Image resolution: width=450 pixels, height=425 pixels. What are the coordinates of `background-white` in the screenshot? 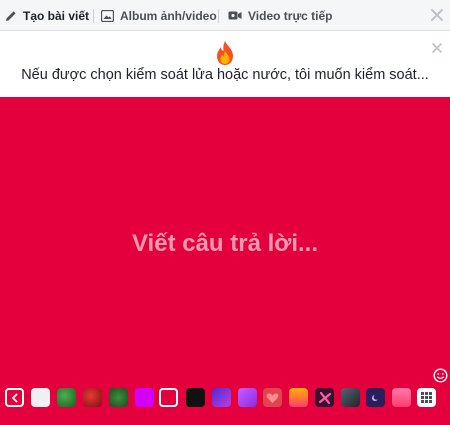 It's located at (40, 397).